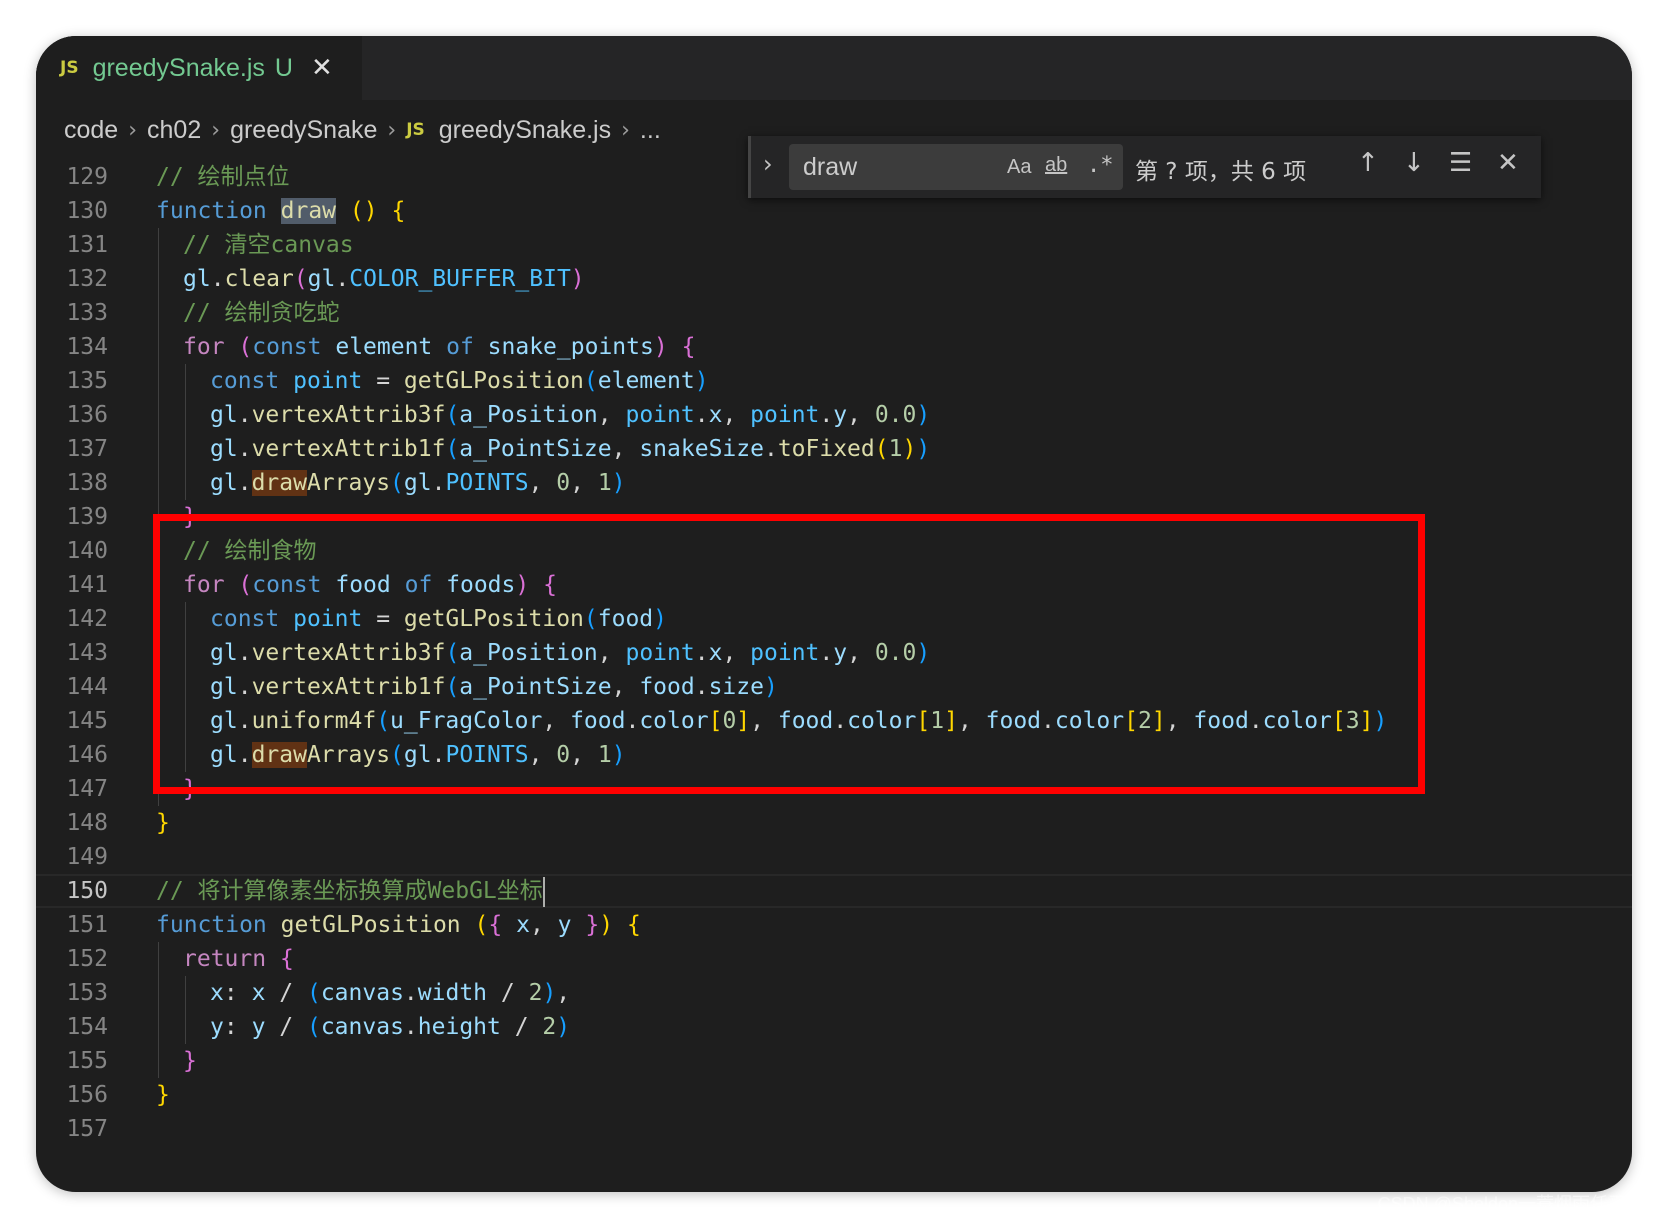 Image resolution: width=1668 pixels, height=1228 pixels. Describe the element at coordinates (91, 130) in the screenshot. I see `breadcrumb-item-code: code` at that location.